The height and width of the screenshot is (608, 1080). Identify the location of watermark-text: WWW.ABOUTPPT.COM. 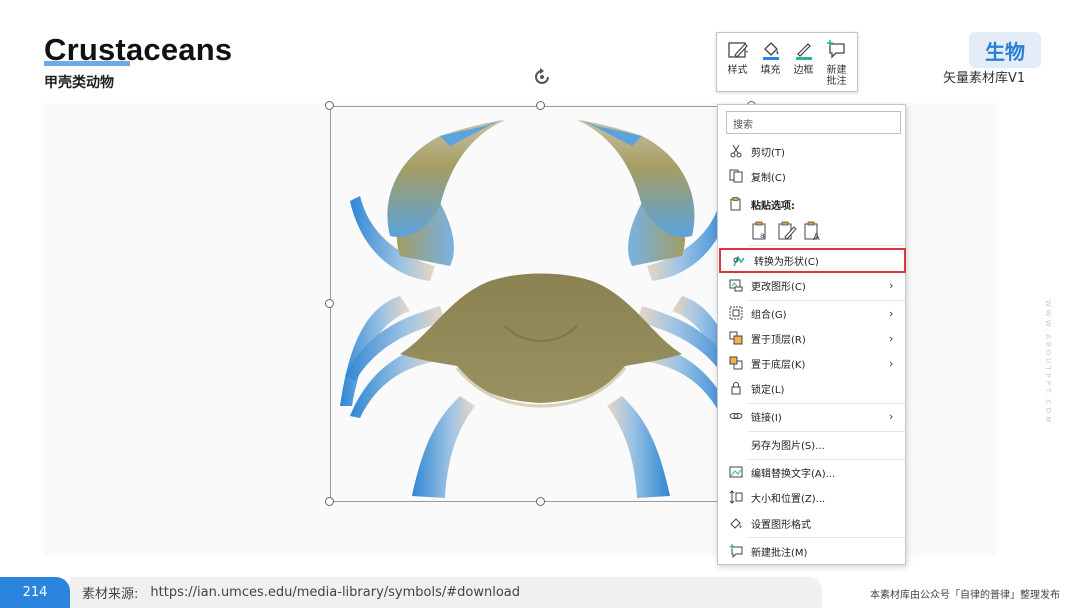
(1048, 363).